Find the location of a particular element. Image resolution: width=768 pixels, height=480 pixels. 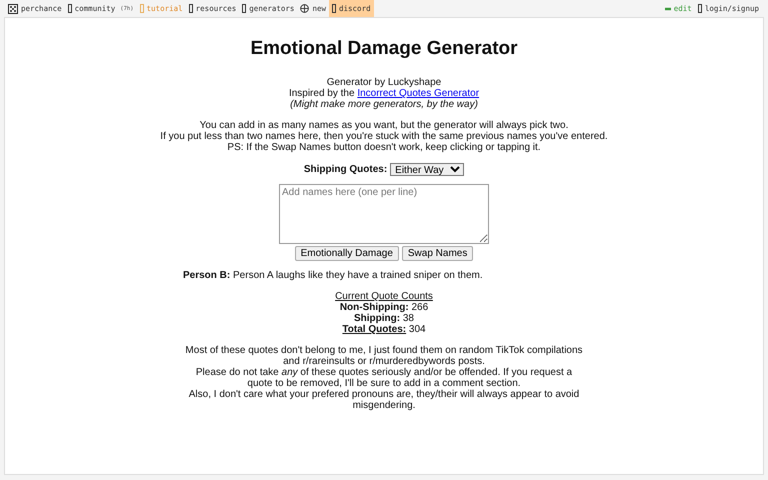

instruction-text: You can add in as many names as you want, but the generator will always pick two. is located at coordinates (384, 125).